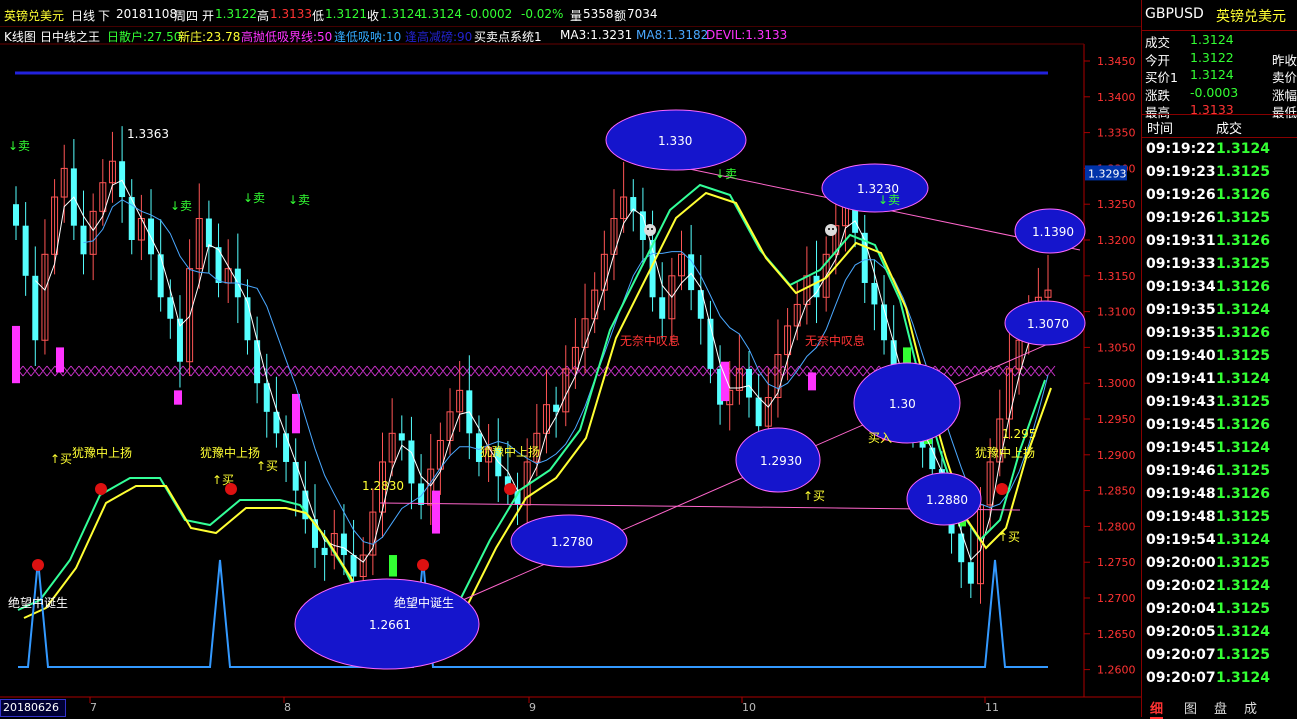 This screenshot has width=1297, height=719. I want to click on quote-name: 英镑兑美元, so click(1251, 17).